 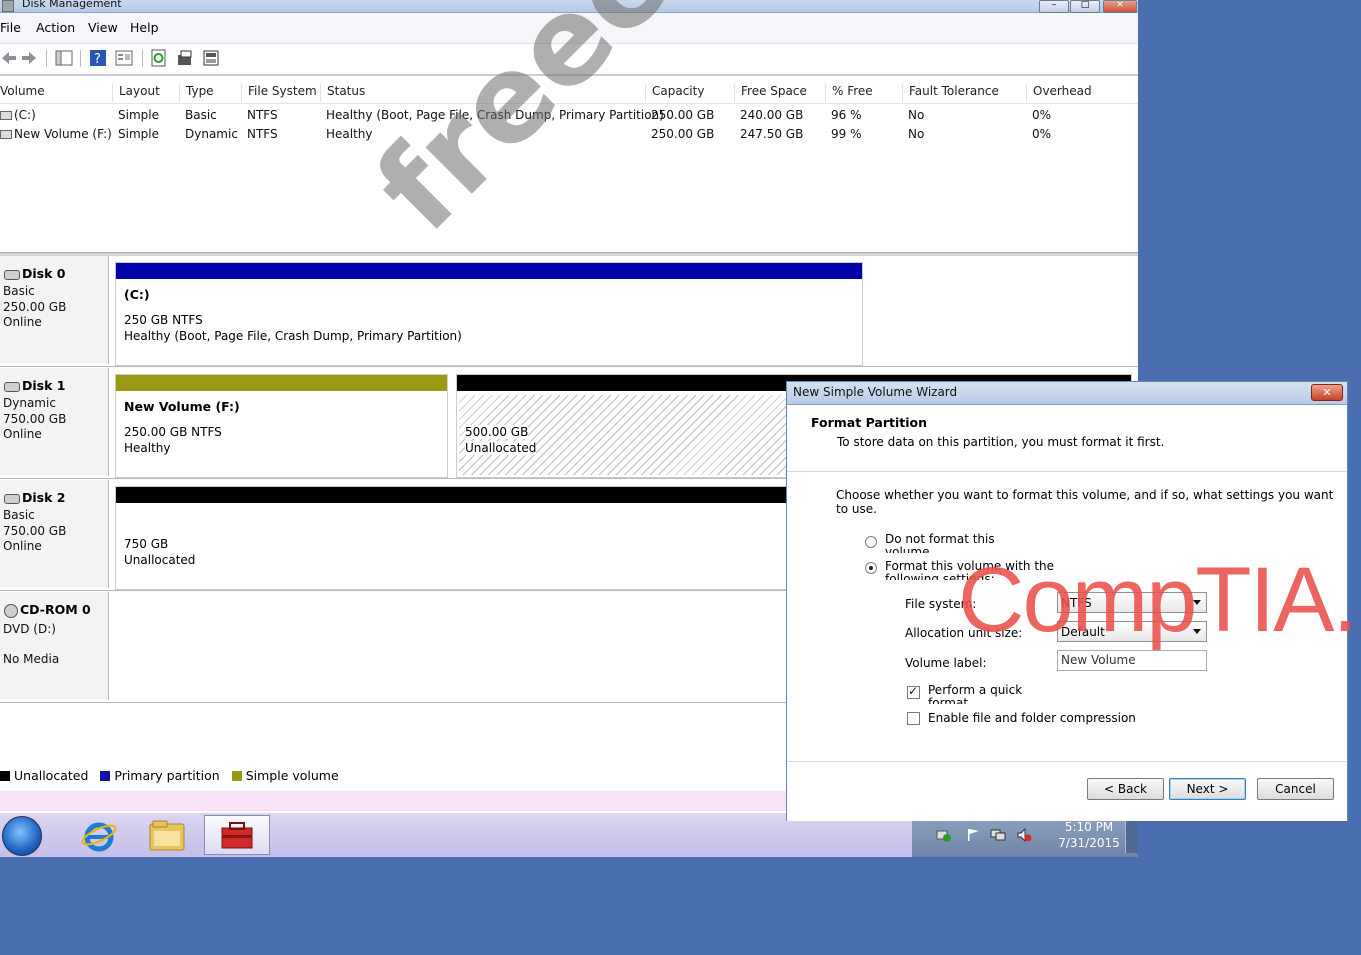 I want to click on export-icon, so click(x=185, y=58).